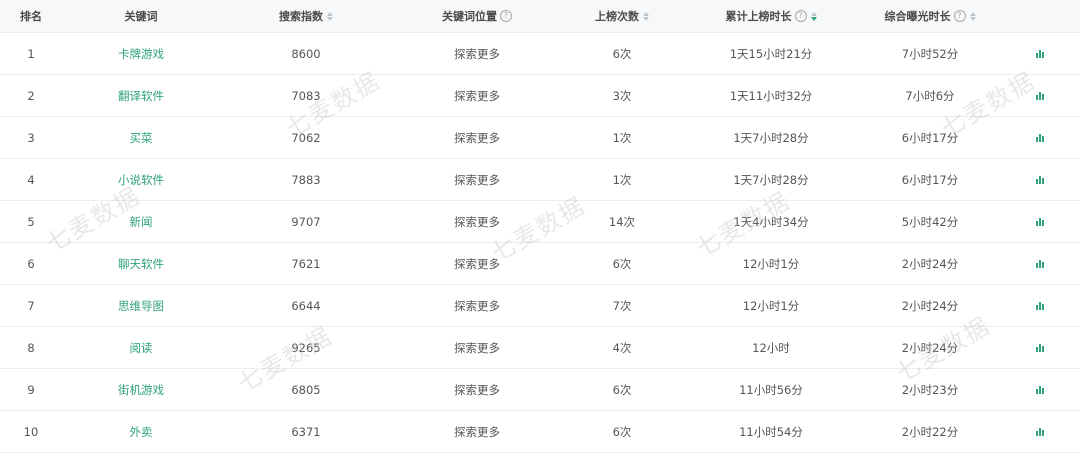 The width and height of the screenshot is (1080, 453). I want to click on header-keyword-label: 关键词, so click(141, 16).